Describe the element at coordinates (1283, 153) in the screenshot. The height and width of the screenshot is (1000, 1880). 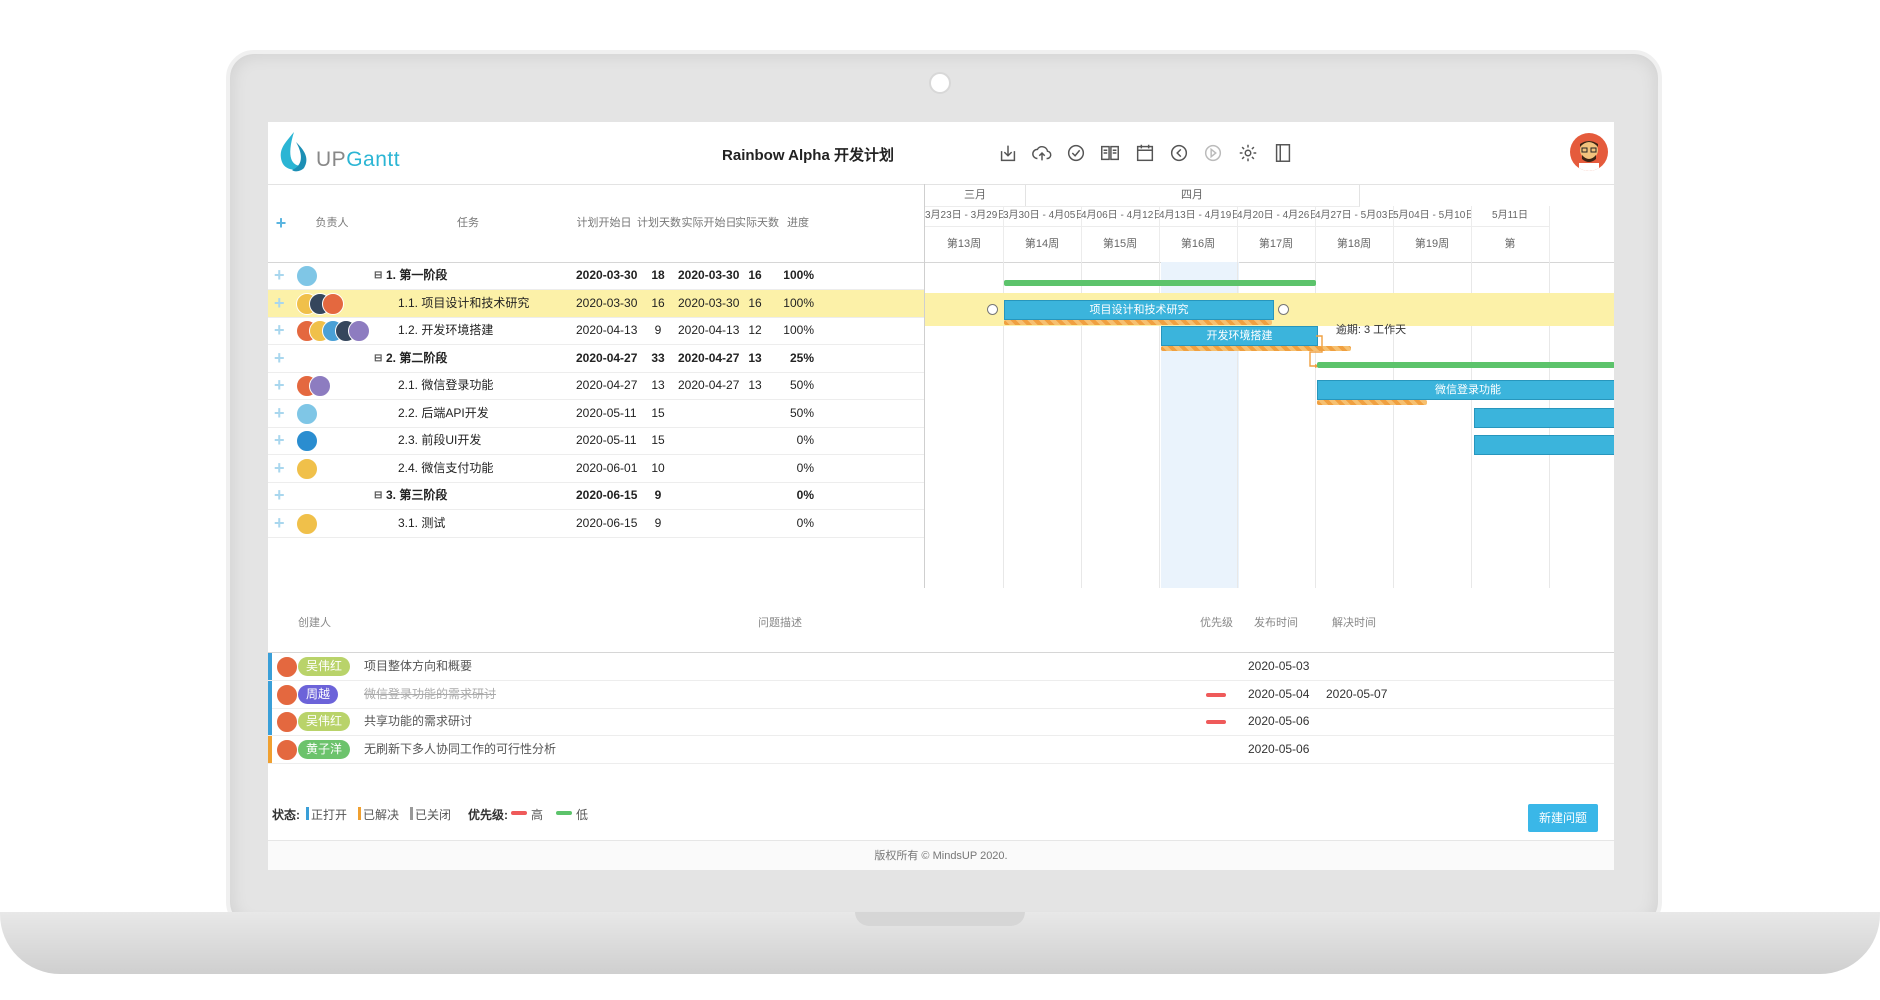
I see `panel-icon` at that location.